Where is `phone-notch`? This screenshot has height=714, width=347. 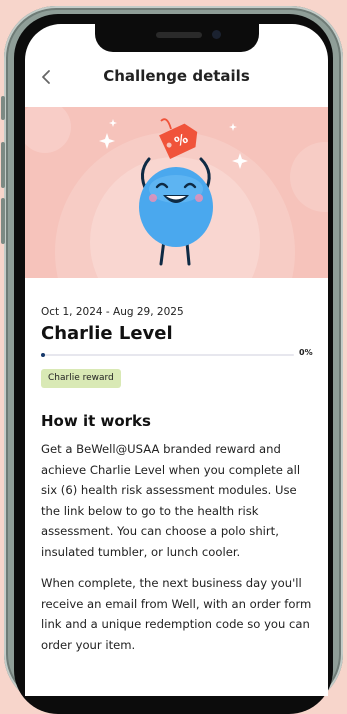
phone-notch is located at coordinates (177, 38).